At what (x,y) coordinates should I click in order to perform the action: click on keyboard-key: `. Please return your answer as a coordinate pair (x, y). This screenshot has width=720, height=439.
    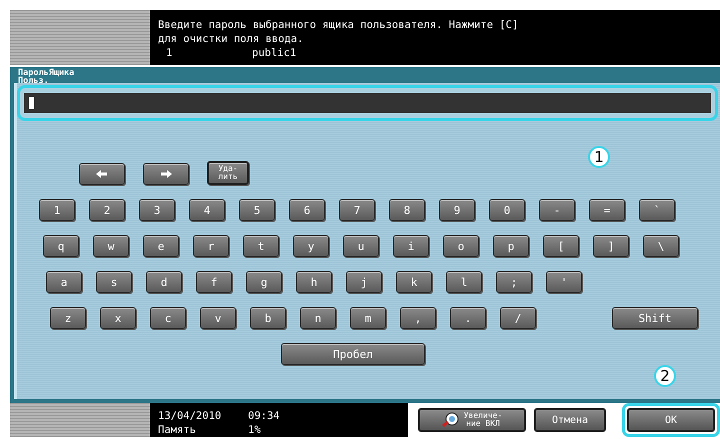
    Looking at the image, I should click on (657, 210).